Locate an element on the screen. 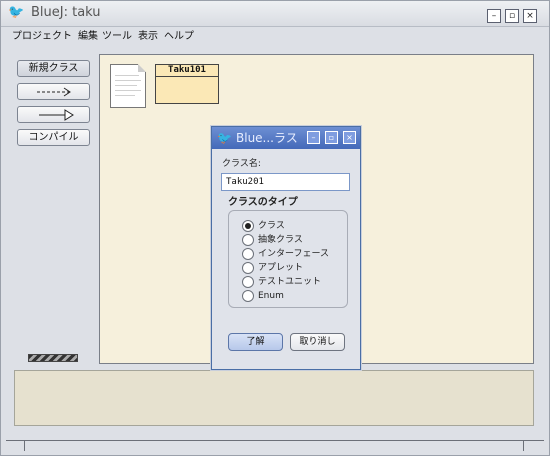 This screenshot has height=456, width=550. activity-indicator is located at coordinates (53, 358).